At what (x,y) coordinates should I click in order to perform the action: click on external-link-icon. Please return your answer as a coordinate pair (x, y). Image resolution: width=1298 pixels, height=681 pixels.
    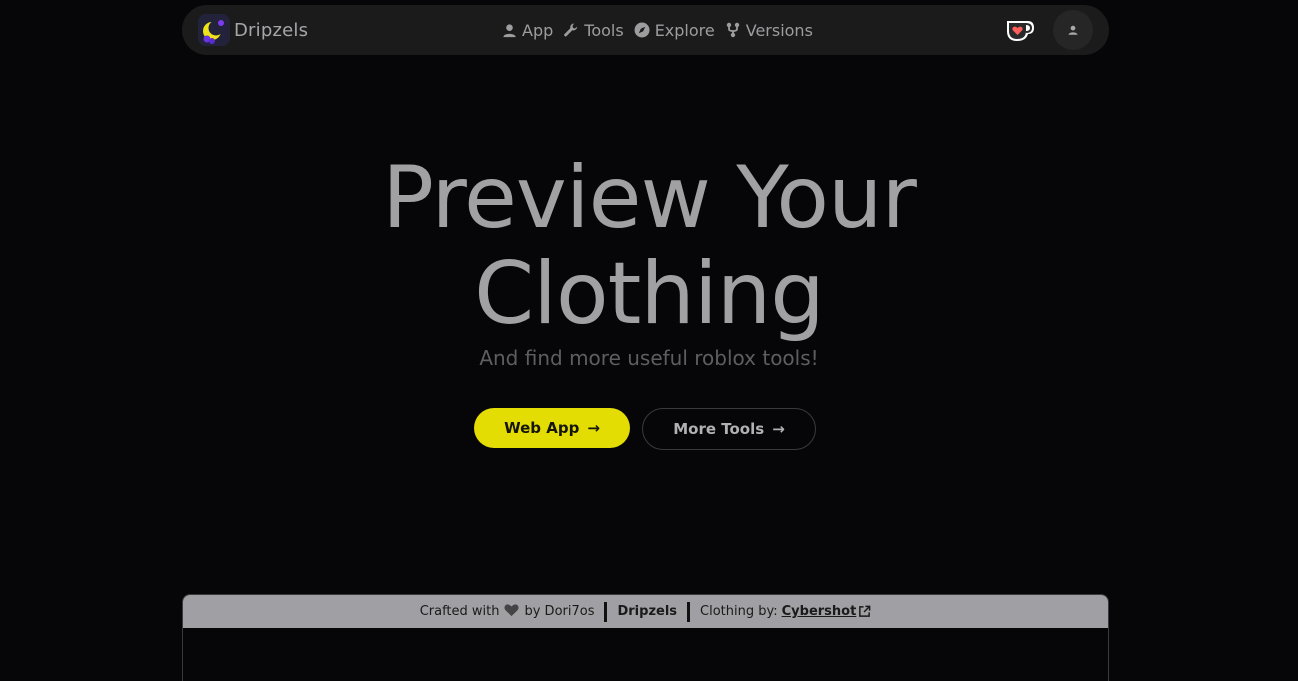
    Looking at the image, I should click on (864, 611).